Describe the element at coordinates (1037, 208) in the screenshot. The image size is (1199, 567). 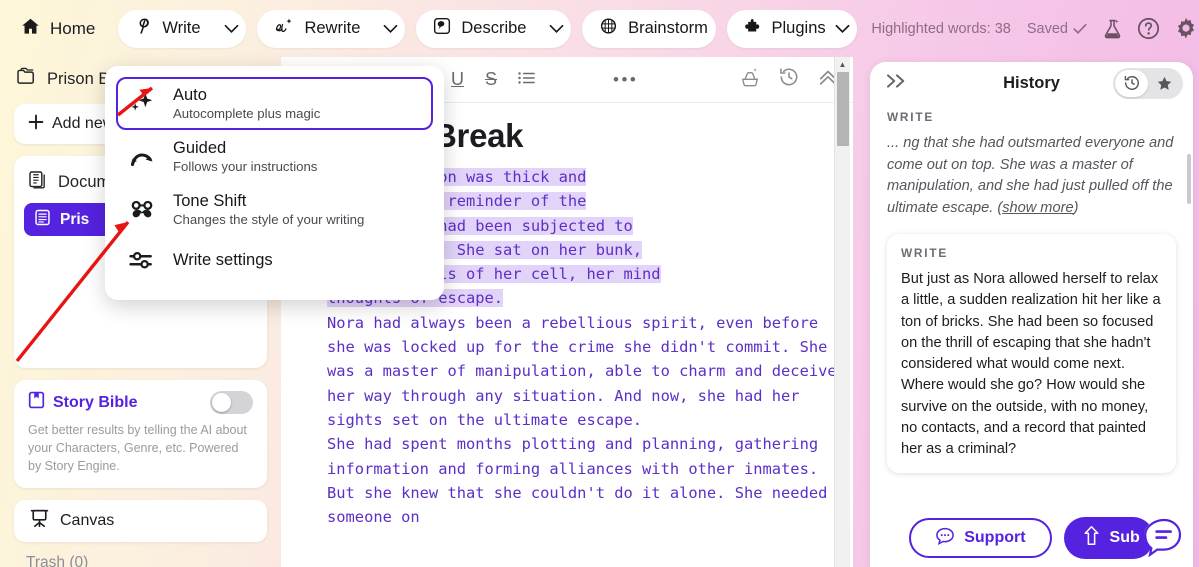
I see `show-more-link: show more` at that location.